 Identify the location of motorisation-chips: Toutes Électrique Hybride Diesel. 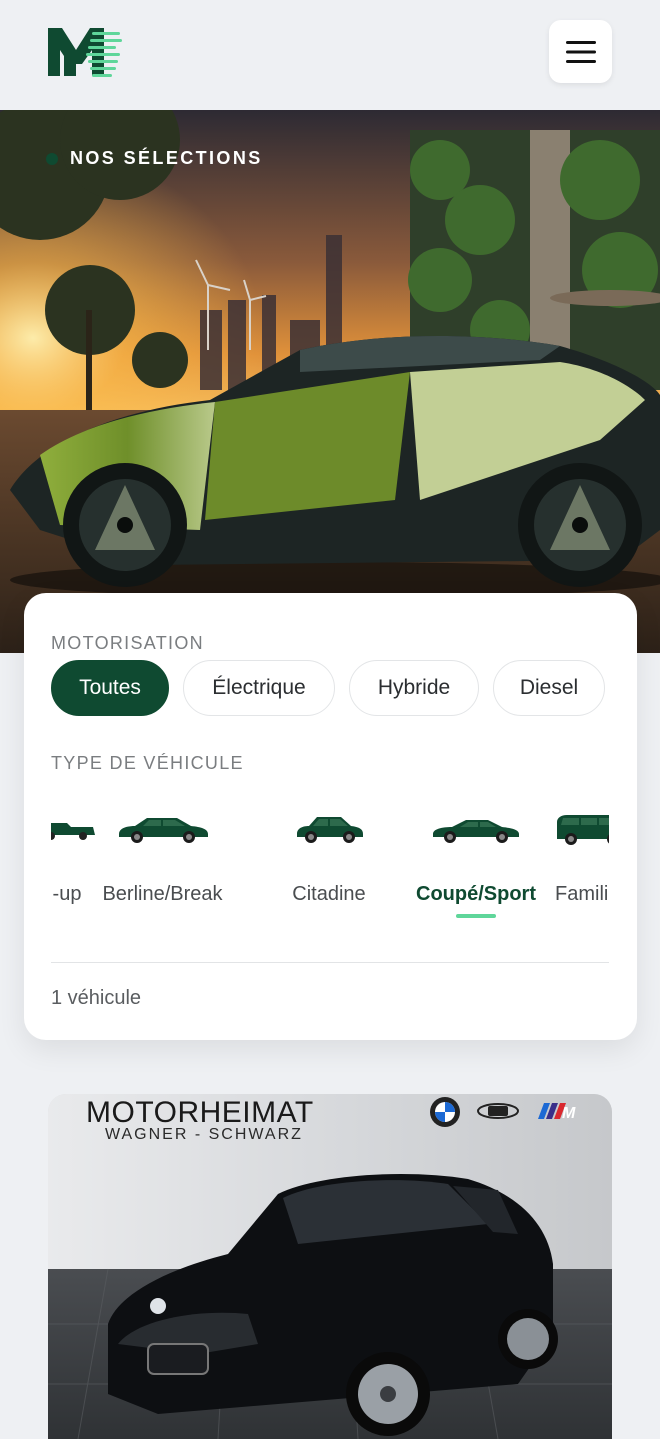
(328, 688).